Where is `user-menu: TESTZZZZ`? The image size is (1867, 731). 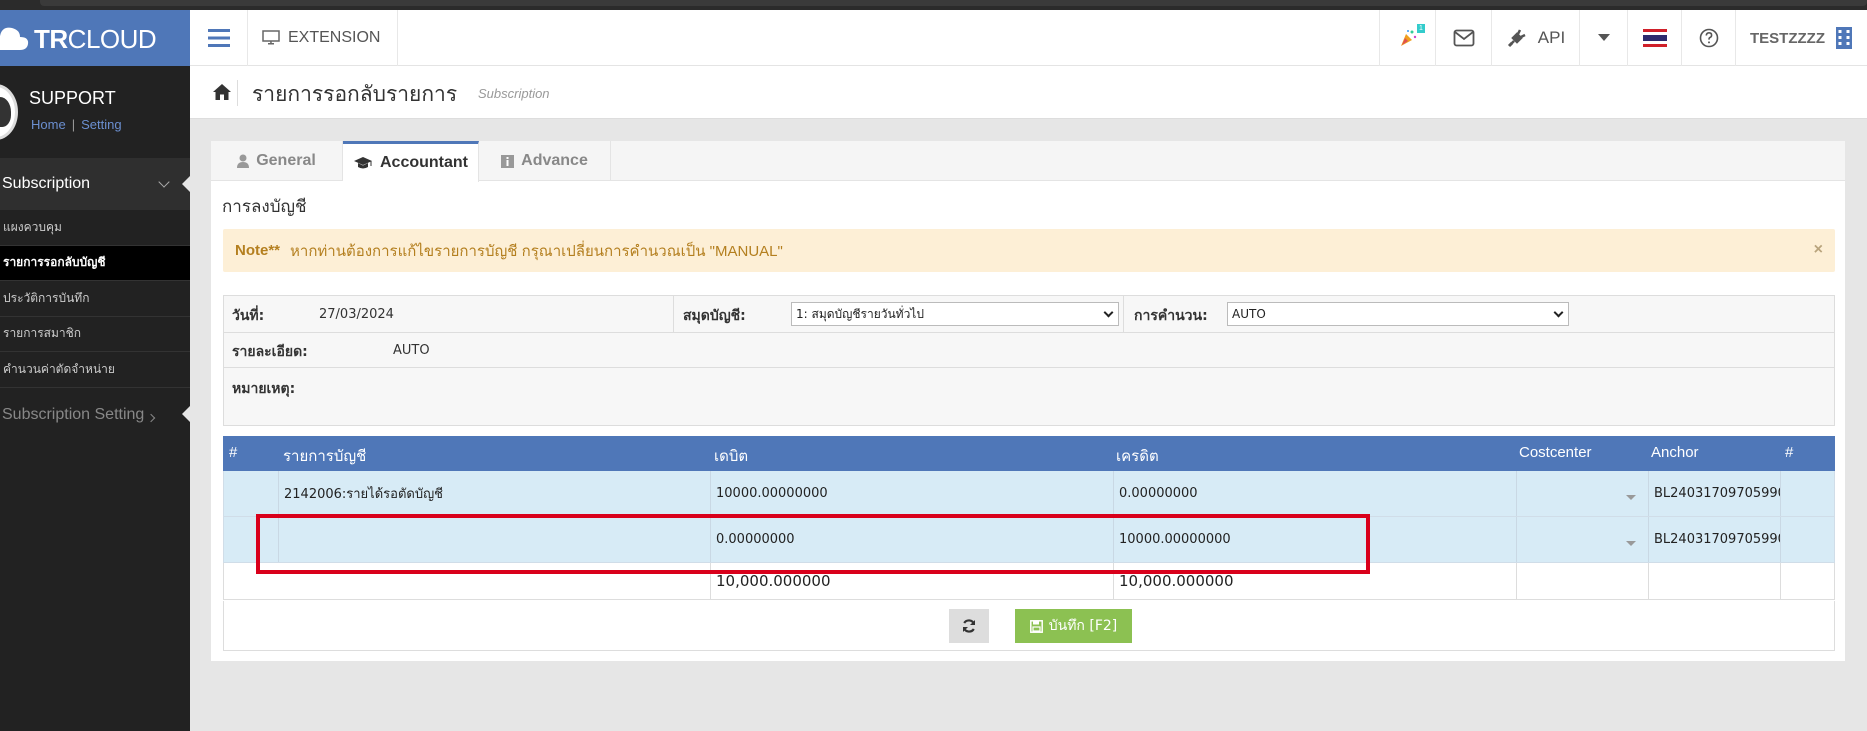
user-menu: TESTZZZZ is located at coordinates (1801, 38).